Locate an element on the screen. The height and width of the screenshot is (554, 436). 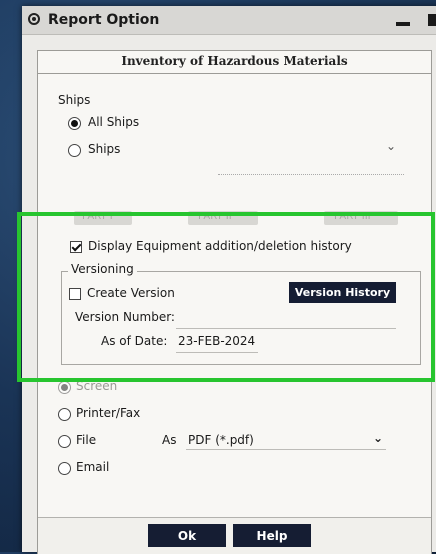
minimize-icon is located at coordinates (404, 20).